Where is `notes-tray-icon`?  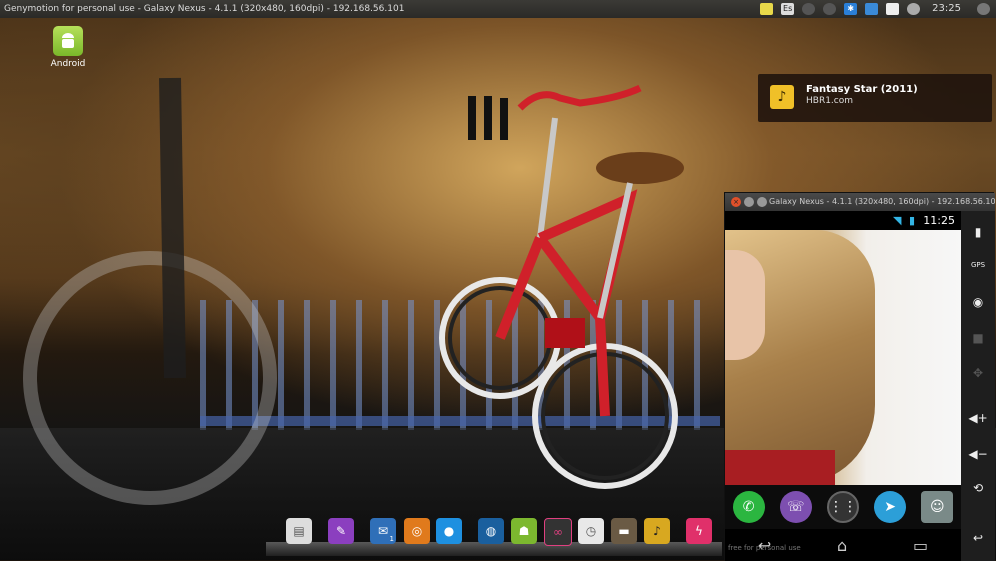 notes-tray-icon is located at coordinates (767, 9).